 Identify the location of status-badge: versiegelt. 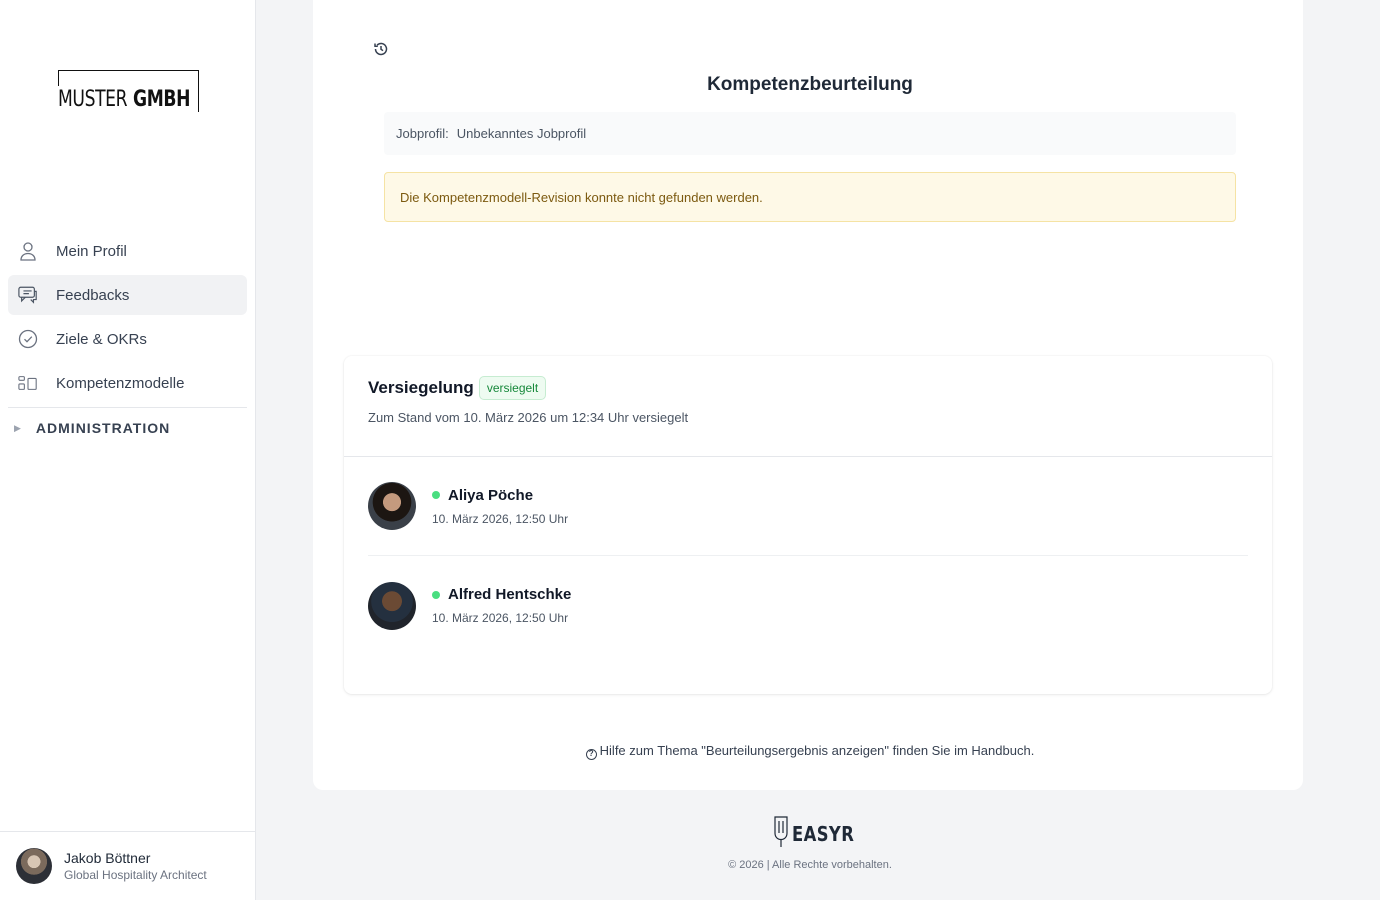
(512, 388).